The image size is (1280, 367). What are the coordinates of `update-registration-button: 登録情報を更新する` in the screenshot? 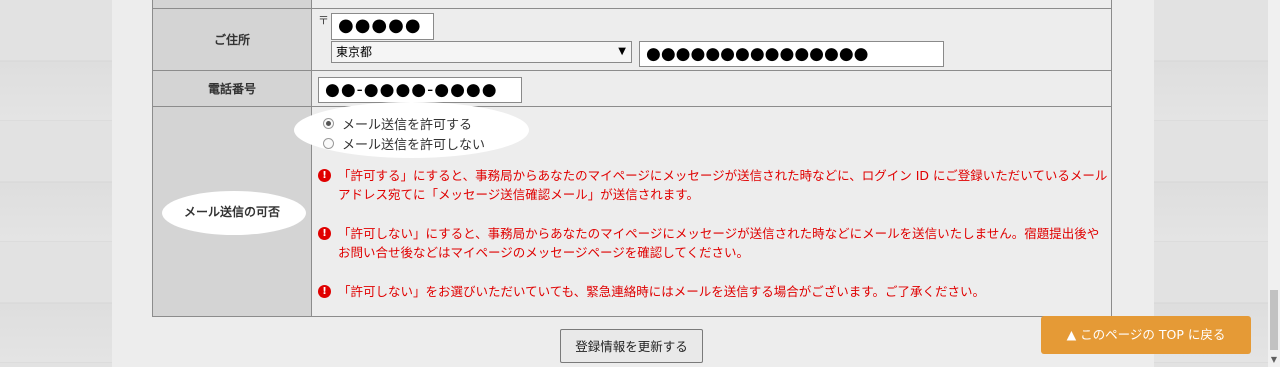 It's located at (631, 346).